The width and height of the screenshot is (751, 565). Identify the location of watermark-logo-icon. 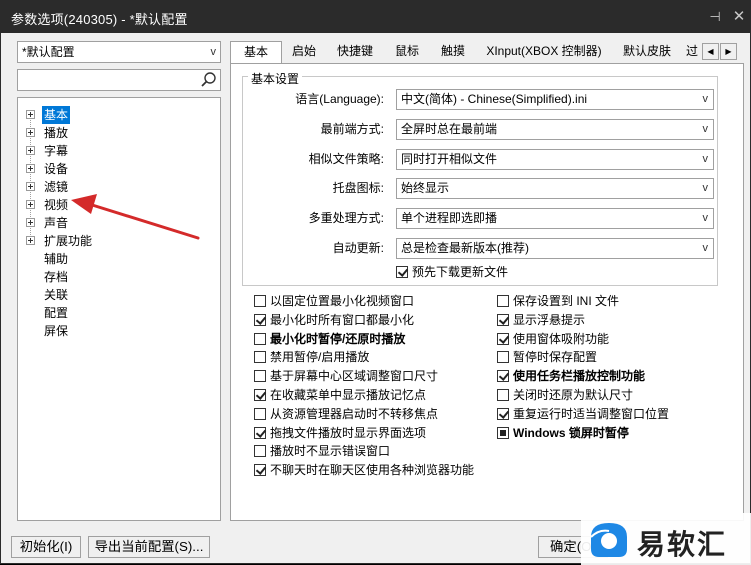
(608, 540).